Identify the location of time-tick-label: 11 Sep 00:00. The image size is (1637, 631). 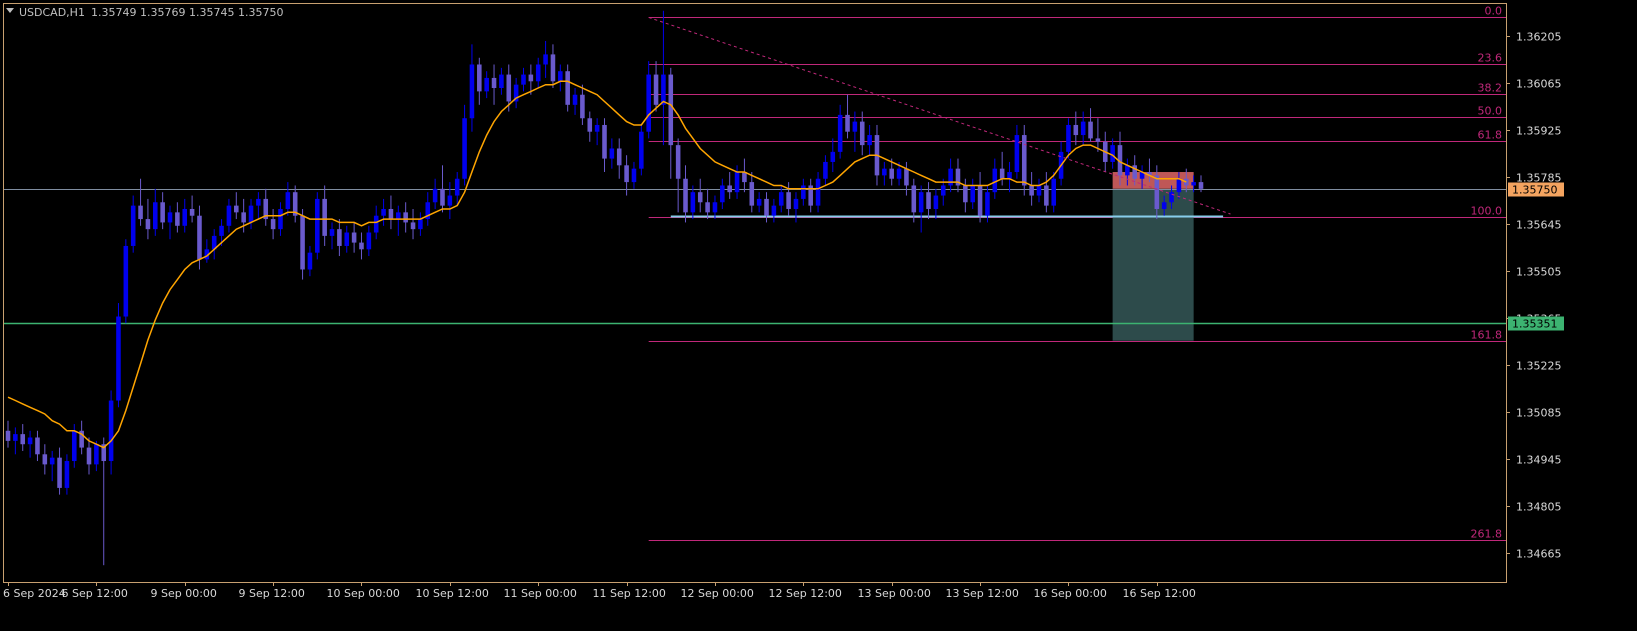
(540, 593).